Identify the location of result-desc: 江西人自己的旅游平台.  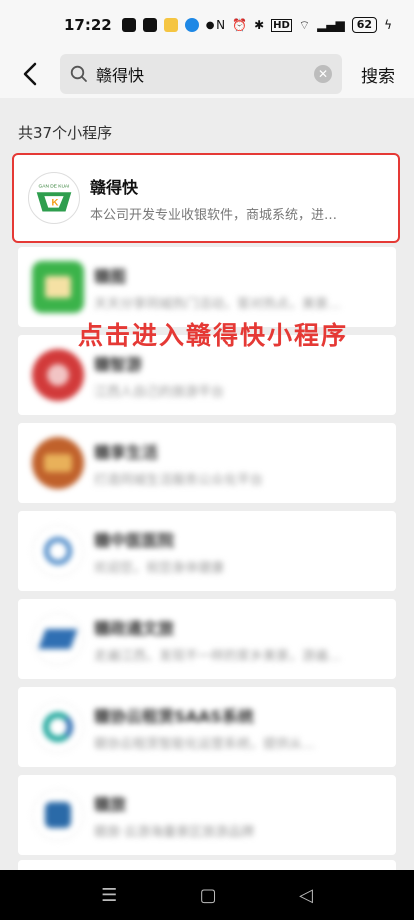
(159, 392).